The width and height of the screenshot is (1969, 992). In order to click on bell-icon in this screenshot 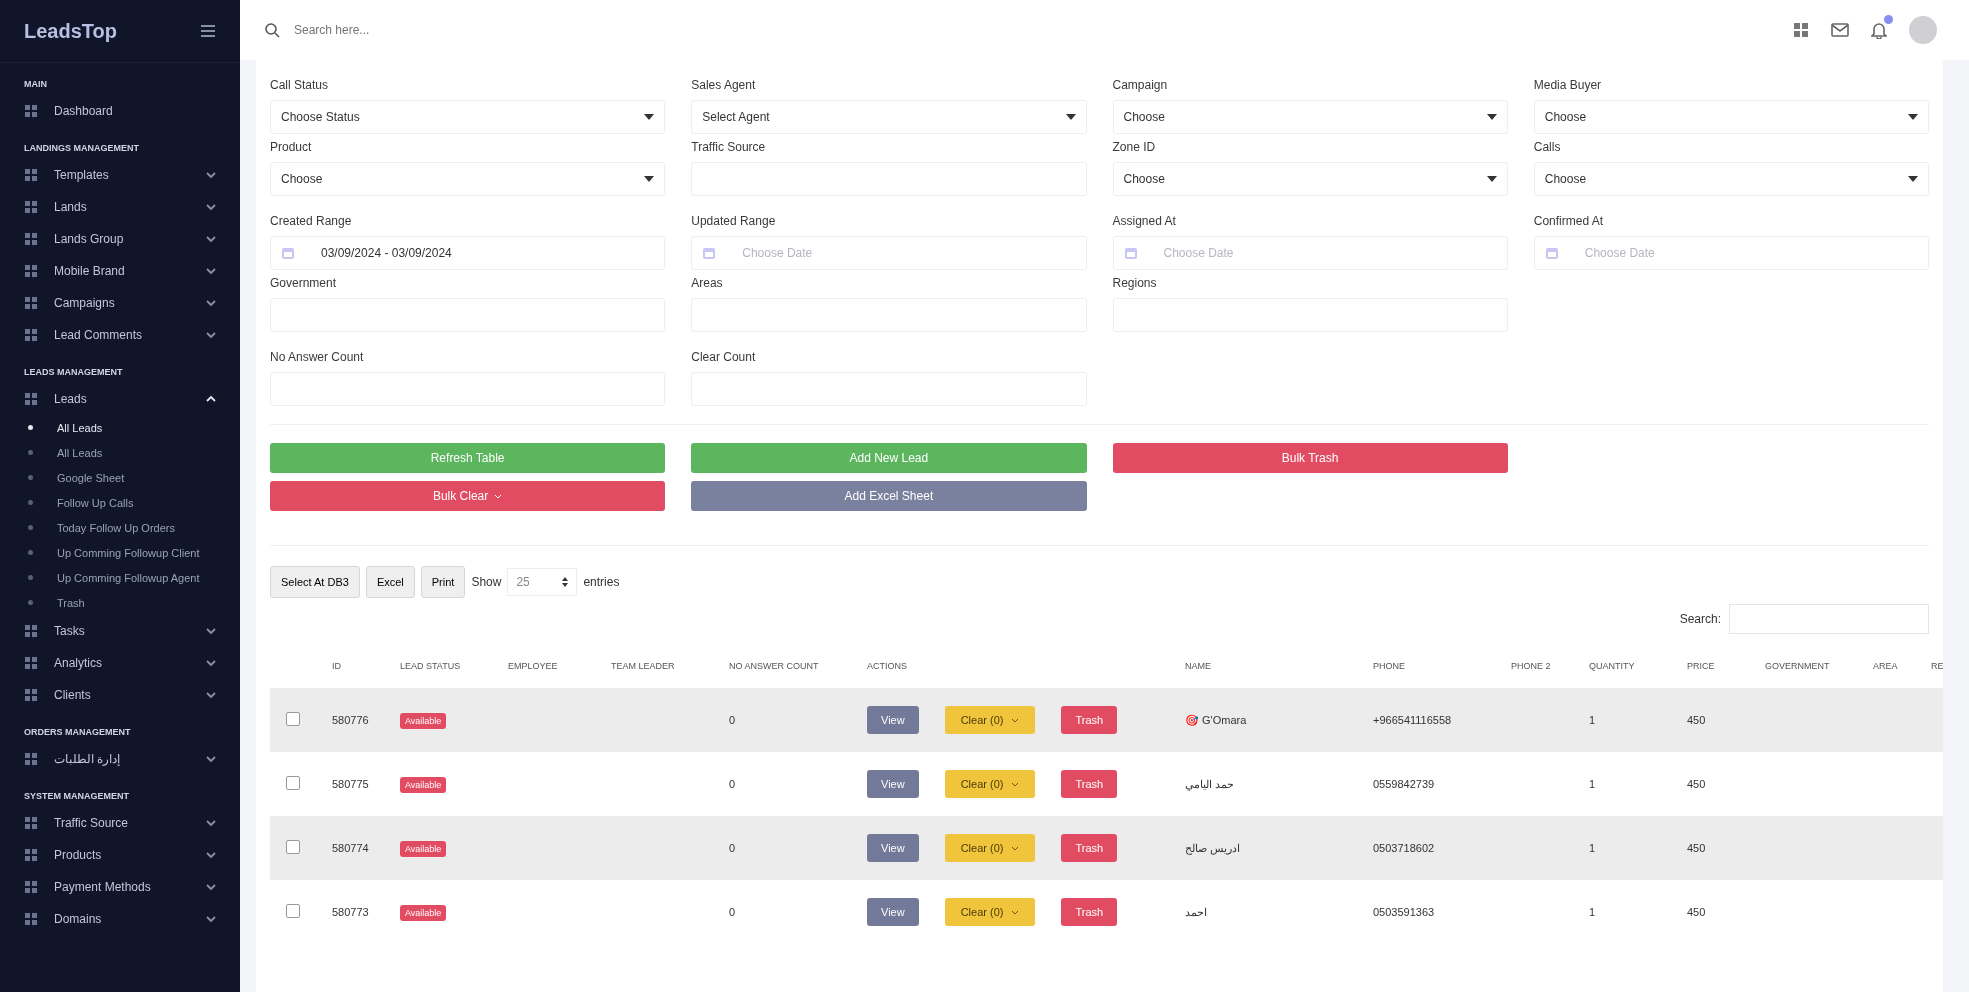, I will do `click(1879, 30)`.